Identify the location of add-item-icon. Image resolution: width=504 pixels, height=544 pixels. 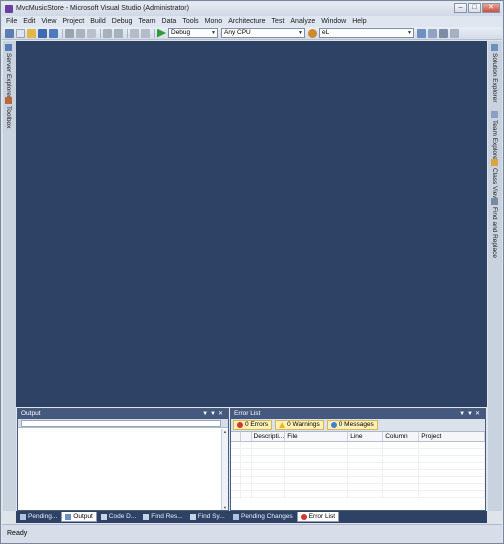
(20, 33).